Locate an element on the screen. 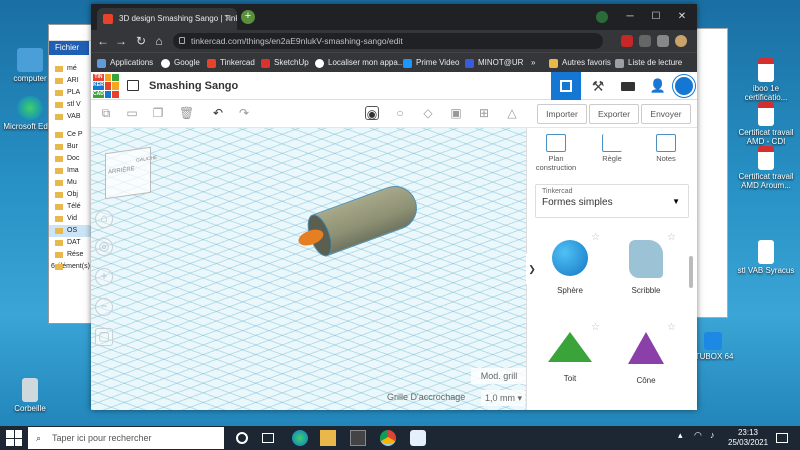 The width and height of the screenshot is (800, 450). redo-icon: ↷ is located at coordinates (244, 113).